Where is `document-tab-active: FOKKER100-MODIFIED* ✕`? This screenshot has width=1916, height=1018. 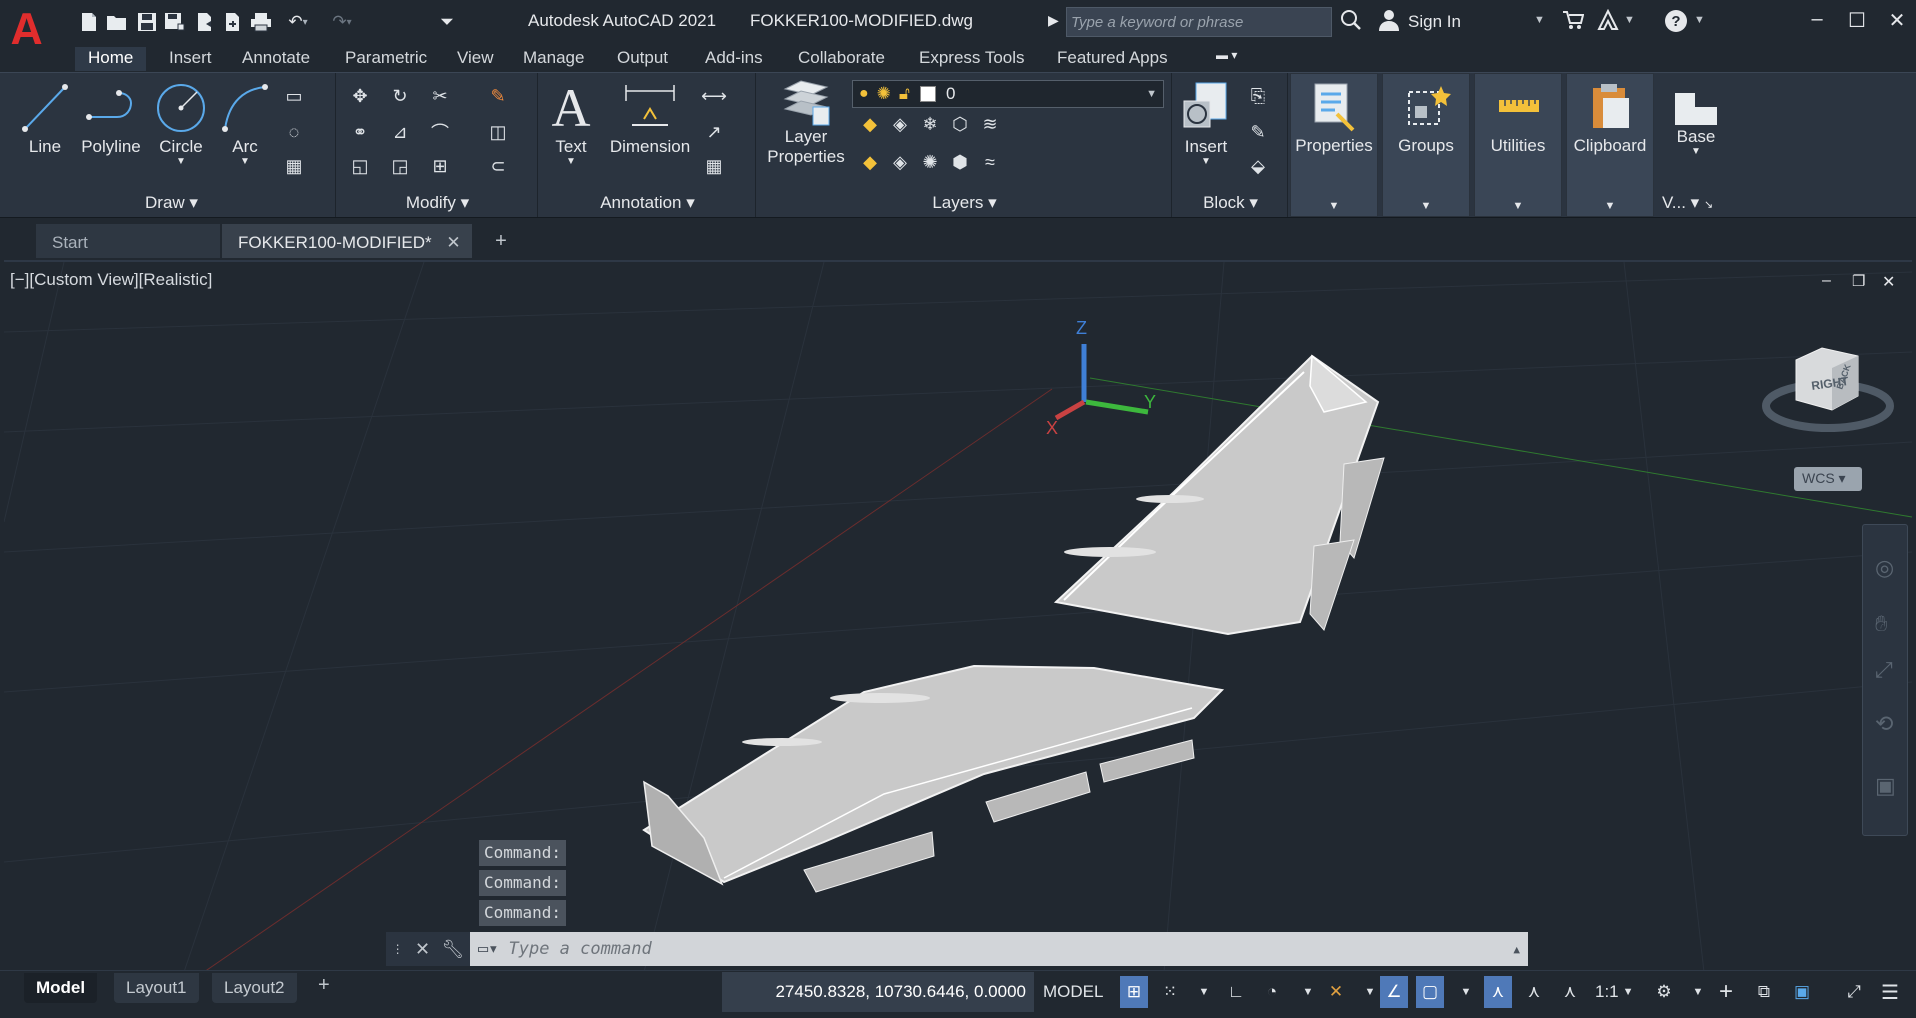 document-tab-active: FOKKER100-MODIFIED* ✕ is located at coordinates (347, 241).